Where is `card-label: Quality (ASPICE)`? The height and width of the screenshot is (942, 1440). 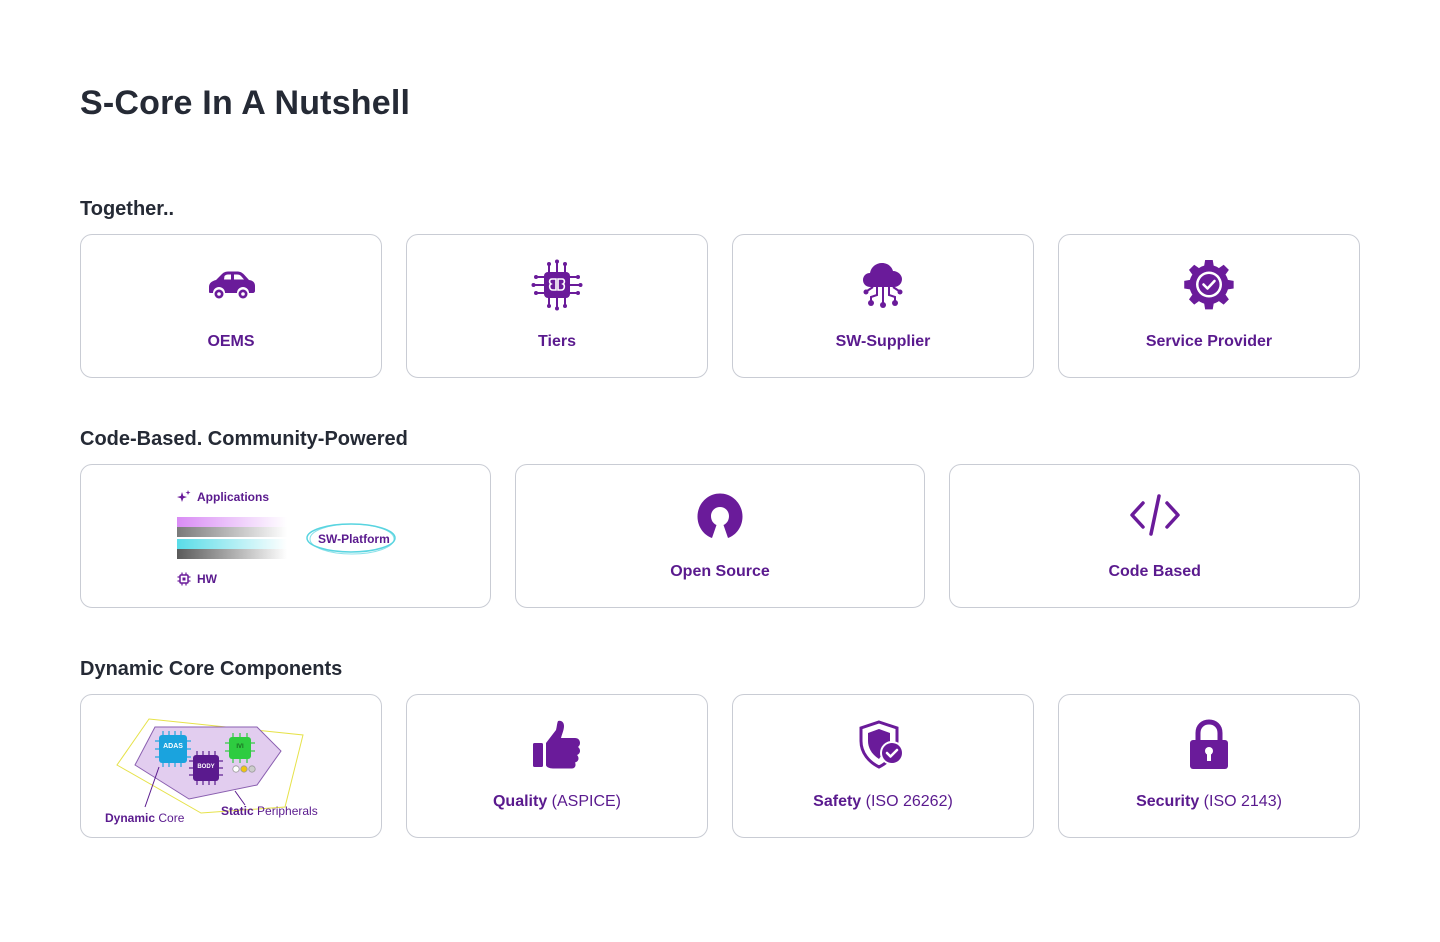
card-label: Quality (ASPICE) is located at coordinates (557, 801).